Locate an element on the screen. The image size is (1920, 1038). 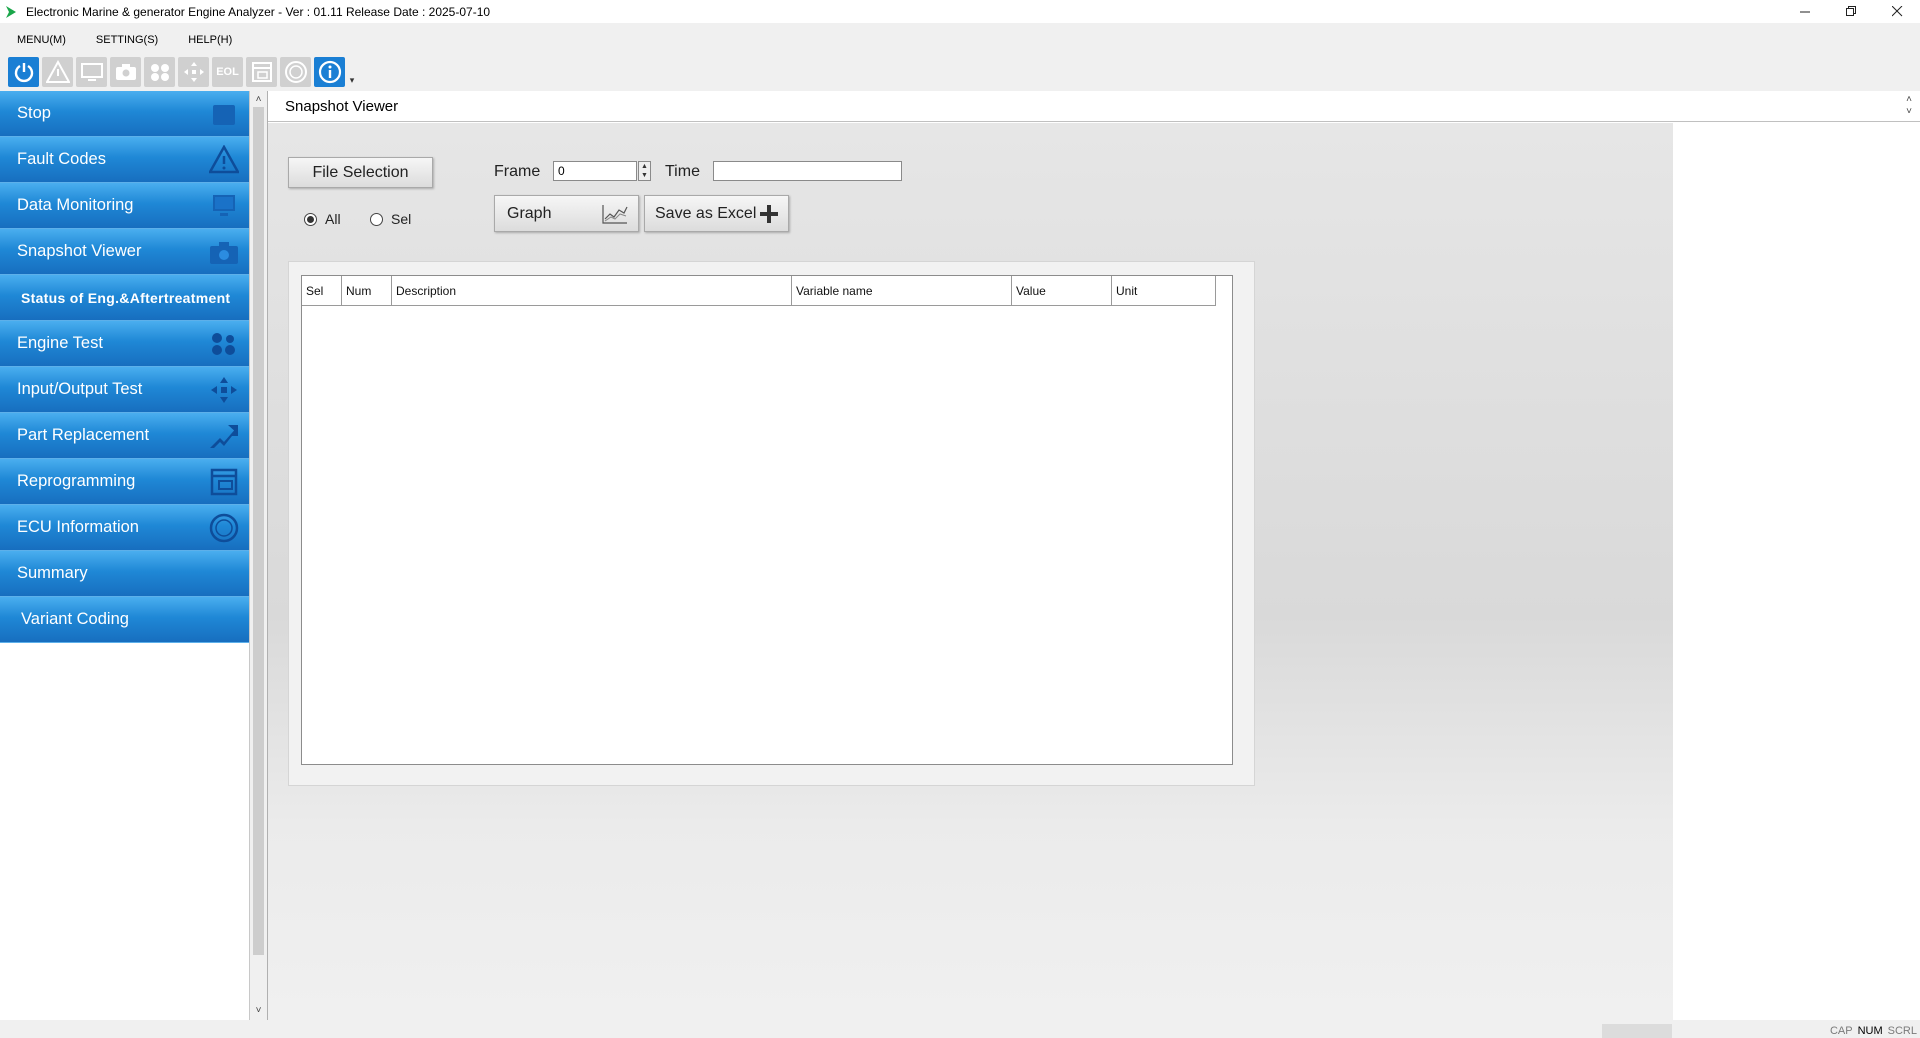
app-logo-icon is located at coordinates (11, 11).